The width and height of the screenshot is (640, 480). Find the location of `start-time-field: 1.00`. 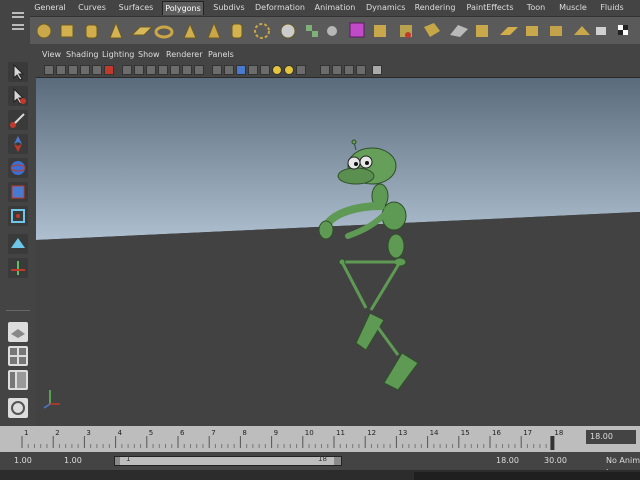

start-time-field: 1.00 is located at coordinates (23, 461).